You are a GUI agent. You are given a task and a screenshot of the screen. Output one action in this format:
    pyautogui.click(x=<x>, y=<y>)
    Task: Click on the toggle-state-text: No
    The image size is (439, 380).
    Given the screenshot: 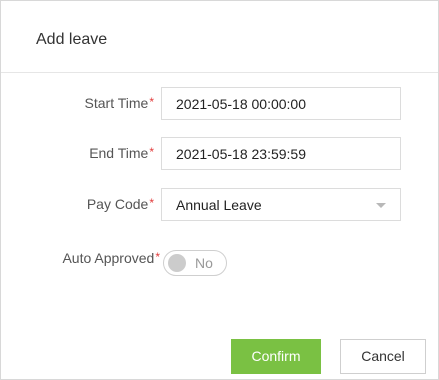 What is the action you would take?
    pyautogui.click(x=204, y=263)
    